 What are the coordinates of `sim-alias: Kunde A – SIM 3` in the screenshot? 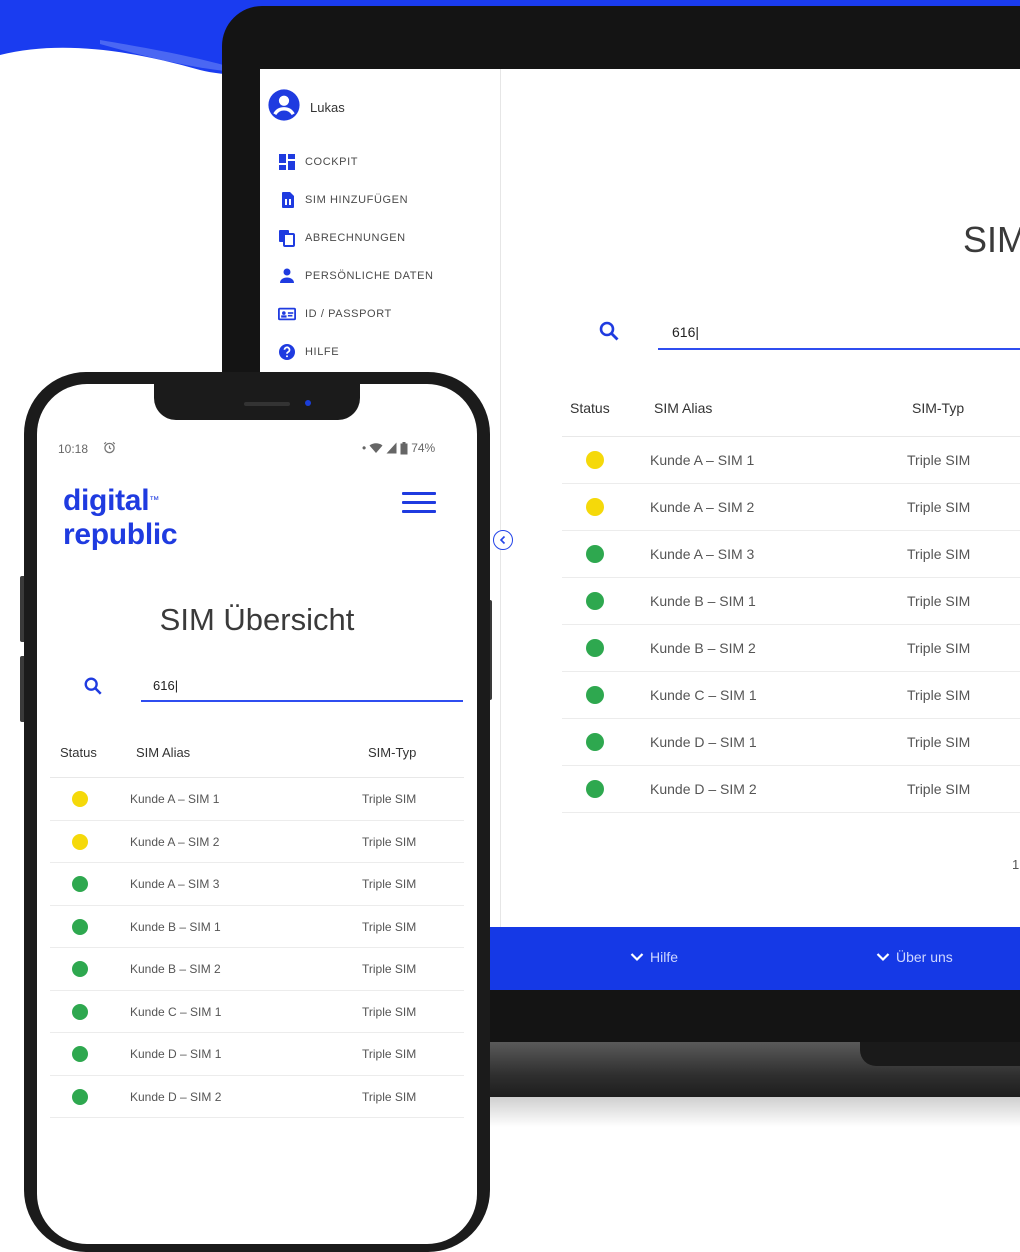 It's located at (702, 554).